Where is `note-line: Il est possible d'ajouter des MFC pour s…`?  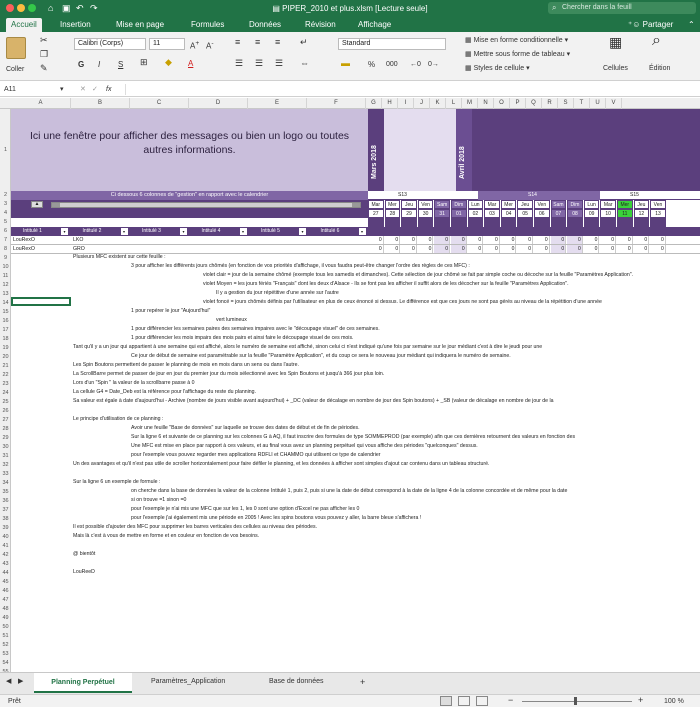
note-line: Il est possible d'ajouter des MFC pour s… is located at coordinates (195, 527).